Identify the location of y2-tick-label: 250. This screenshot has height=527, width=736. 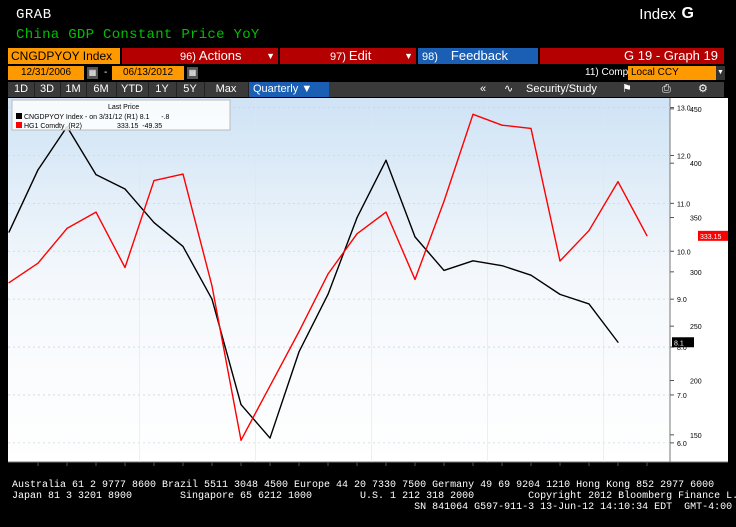
(696, 327).